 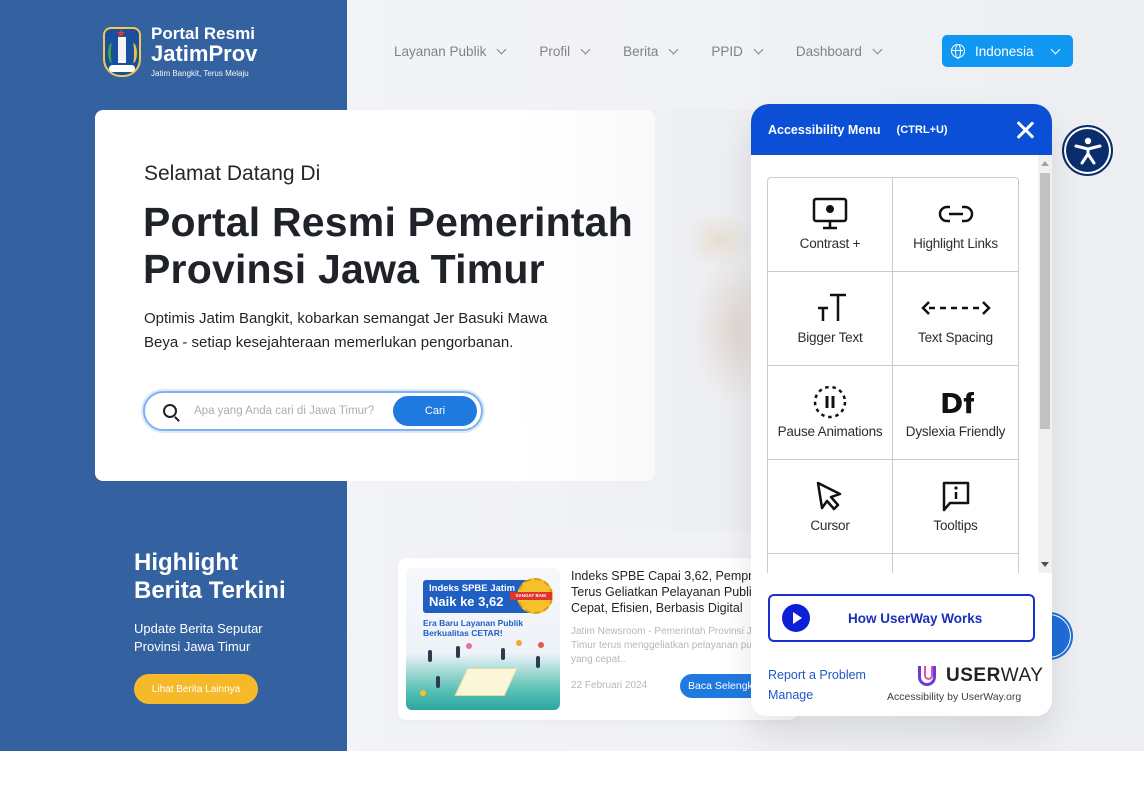 What do you see at coordinates (210, 577) in the screenshot?
I see `highlight-title: Highlight Berita Terkini` at bounding box center [210, 577].